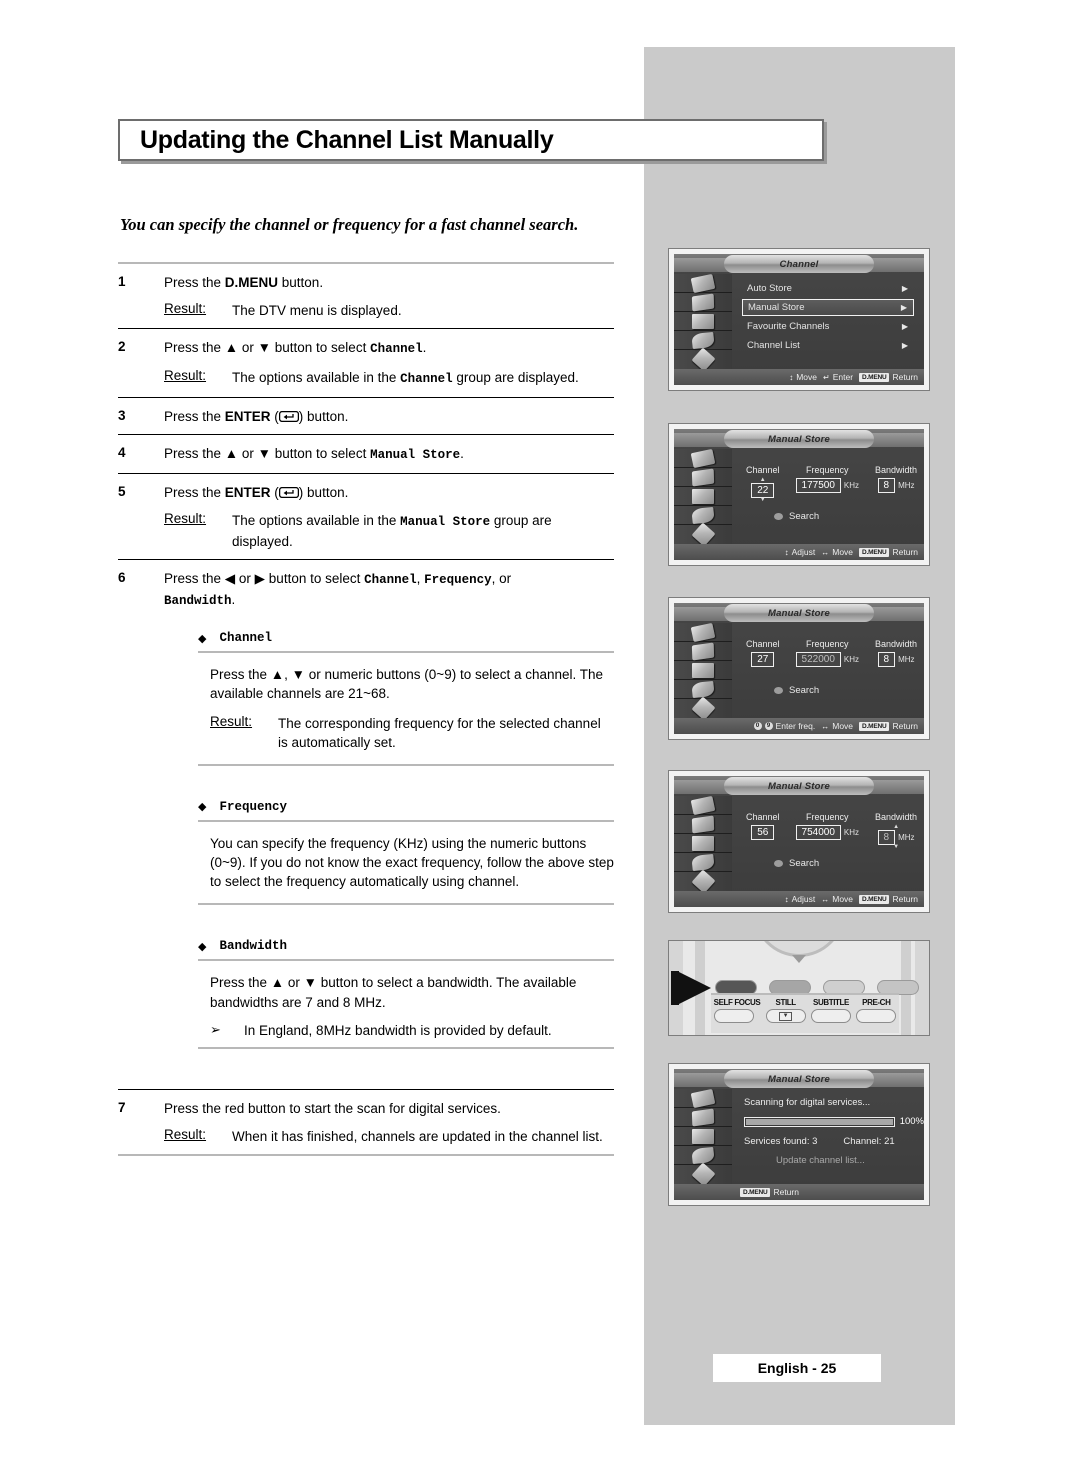 The width and height of the screenshot is (1080, 1474). What do you see at coordinates (797, 1368) in the screenshot?
I see `page-footer: English - 25` at bounding box center [797, 1368].